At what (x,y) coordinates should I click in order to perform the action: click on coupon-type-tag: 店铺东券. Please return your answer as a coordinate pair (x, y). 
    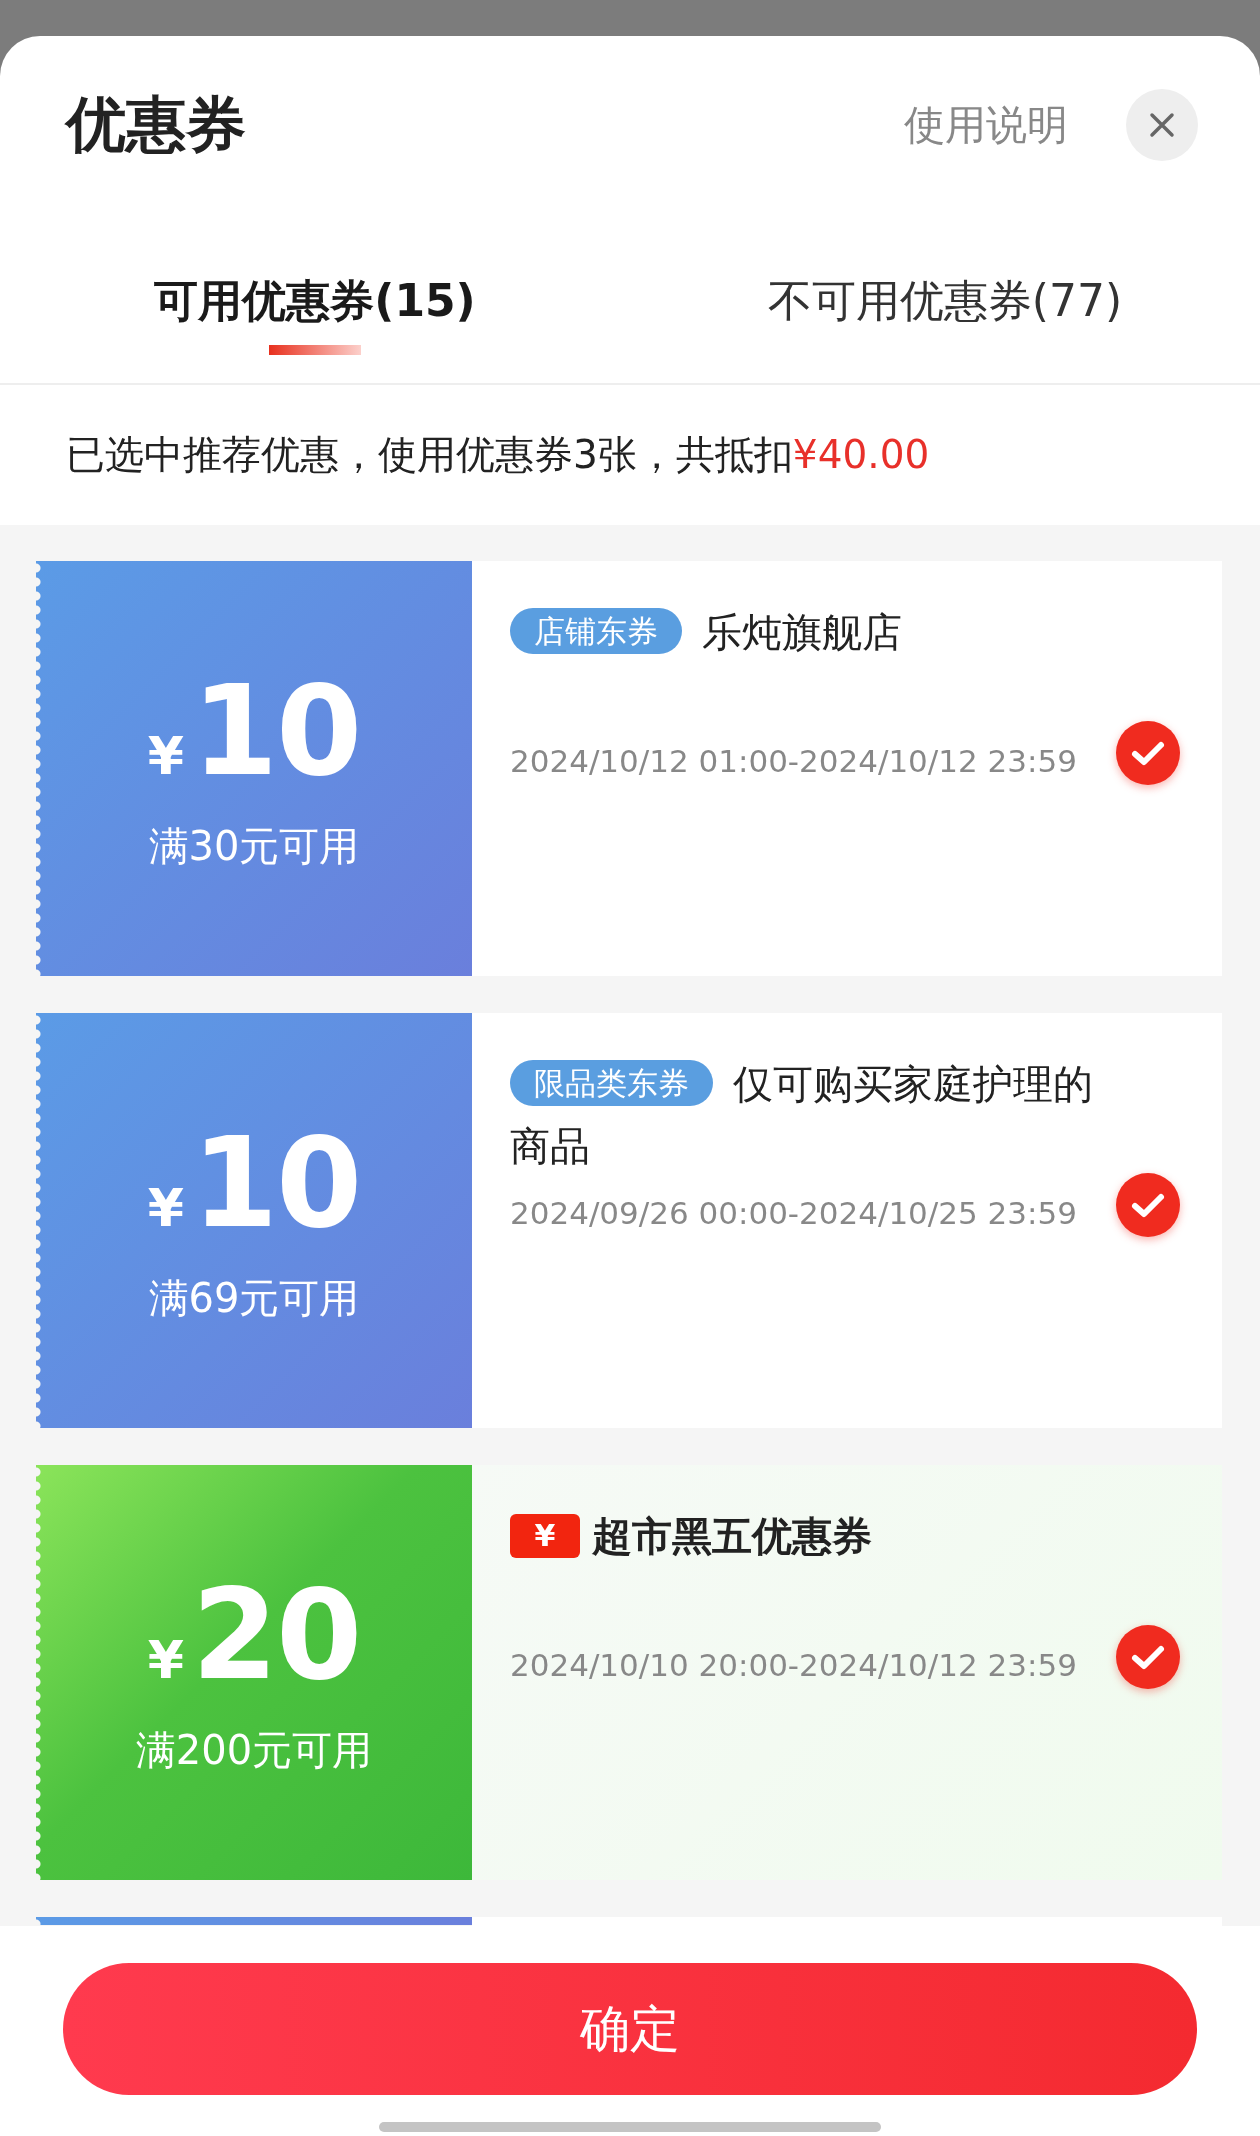
    Looking at the image, I should click on (596, 631).